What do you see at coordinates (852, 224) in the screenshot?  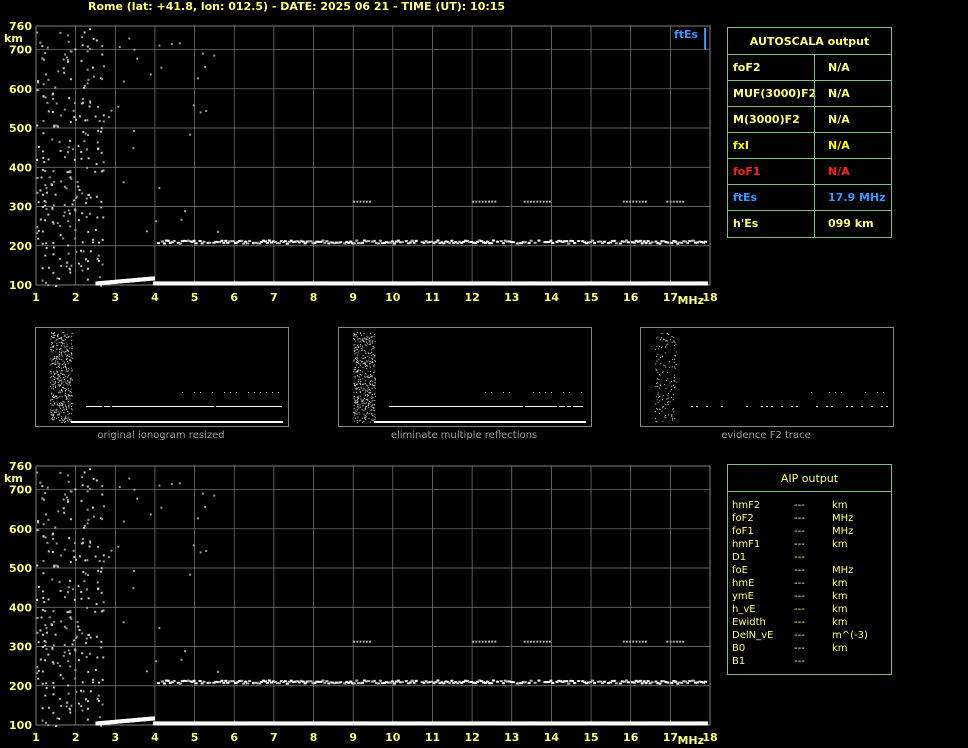 I see `autoscala-value: 099 km` at bounding box center [852, 224].